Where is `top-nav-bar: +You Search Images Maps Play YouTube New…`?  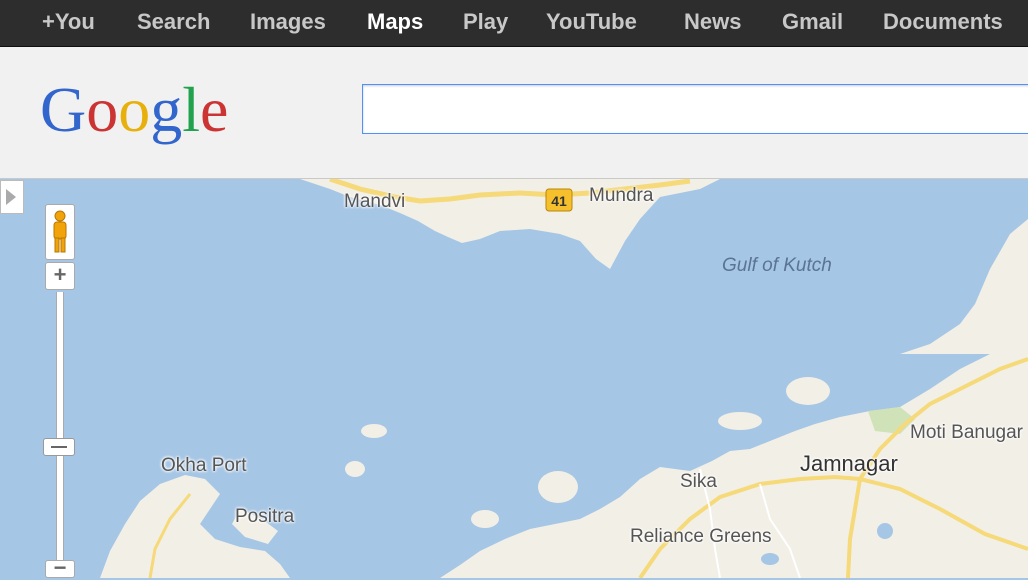
top-nav-bar: +You Search Images Maps Play YouTube New… is located at coordinates (514, 23).